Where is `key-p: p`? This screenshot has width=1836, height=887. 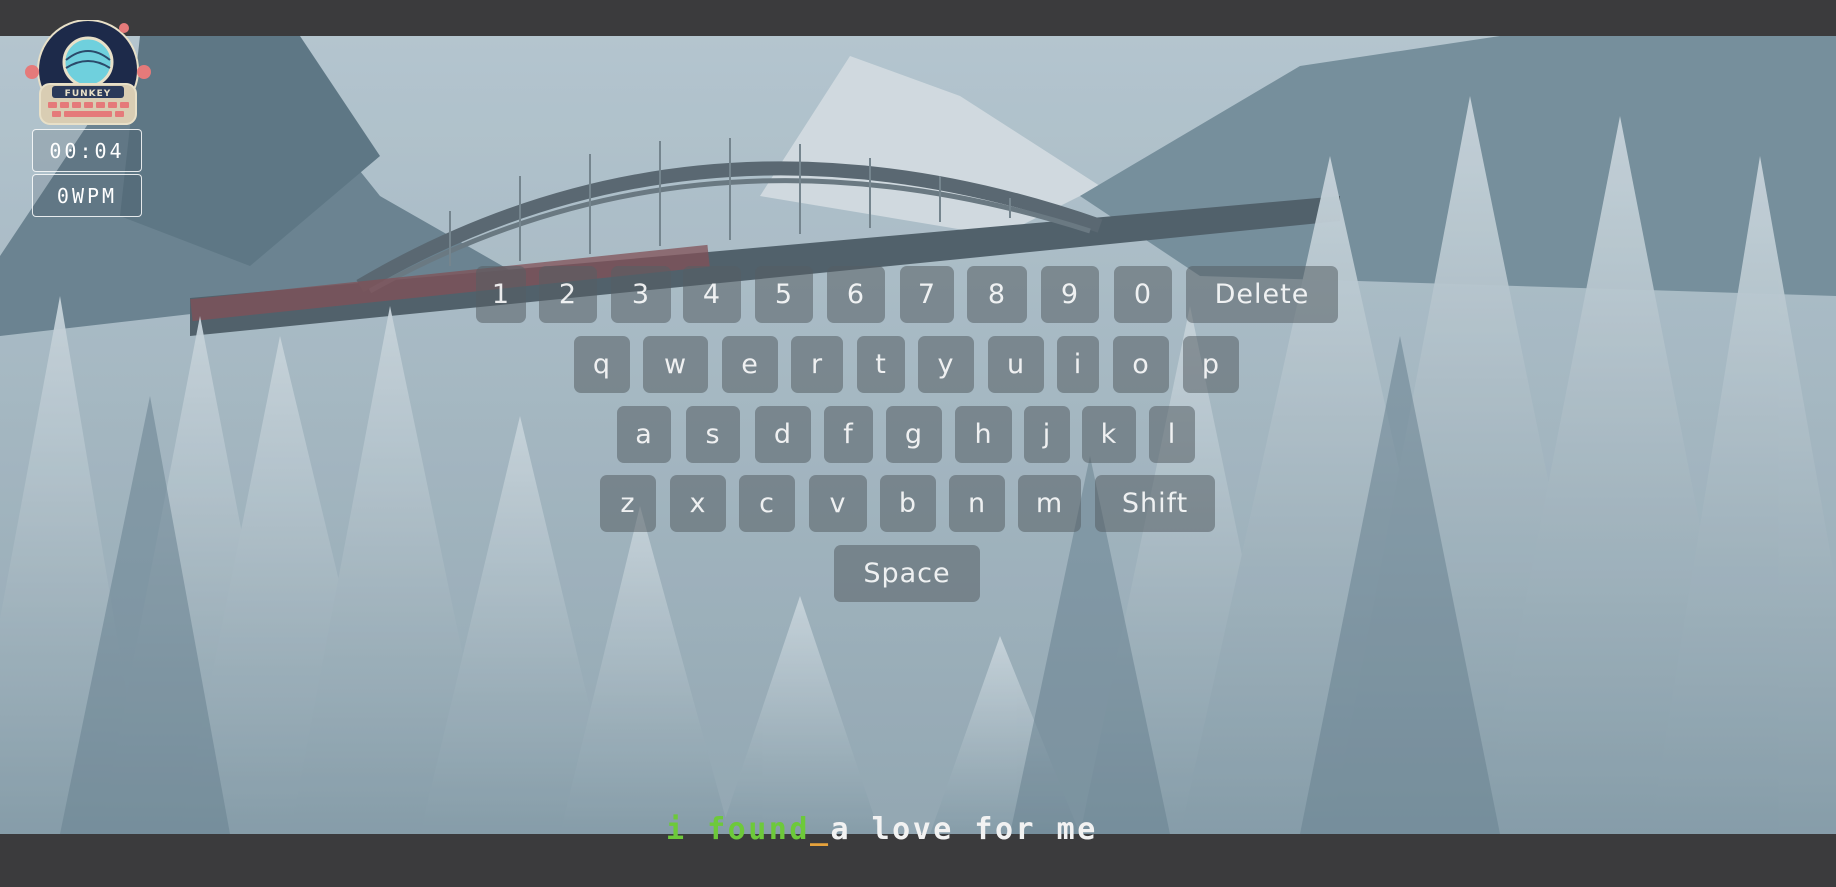
key-p: p is located at coordinates (1211, 364).